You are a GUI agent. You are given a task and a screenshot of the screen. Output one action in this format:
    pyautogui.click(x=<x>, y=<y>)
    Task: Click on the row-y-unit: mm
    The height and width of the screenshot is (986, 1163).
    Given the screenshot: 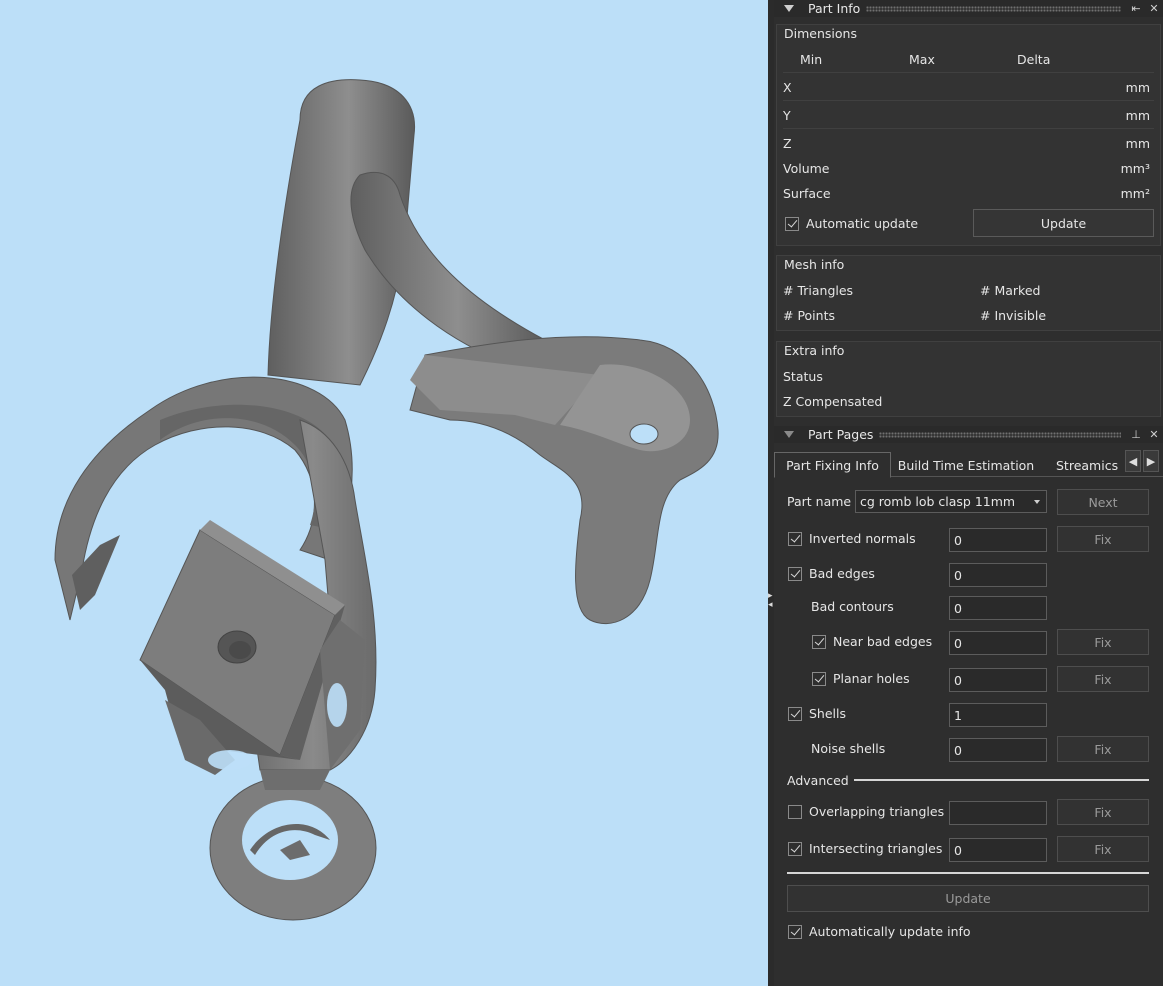 What is the action you would take?
    pyautogui.click(x=1137, y=115)
    